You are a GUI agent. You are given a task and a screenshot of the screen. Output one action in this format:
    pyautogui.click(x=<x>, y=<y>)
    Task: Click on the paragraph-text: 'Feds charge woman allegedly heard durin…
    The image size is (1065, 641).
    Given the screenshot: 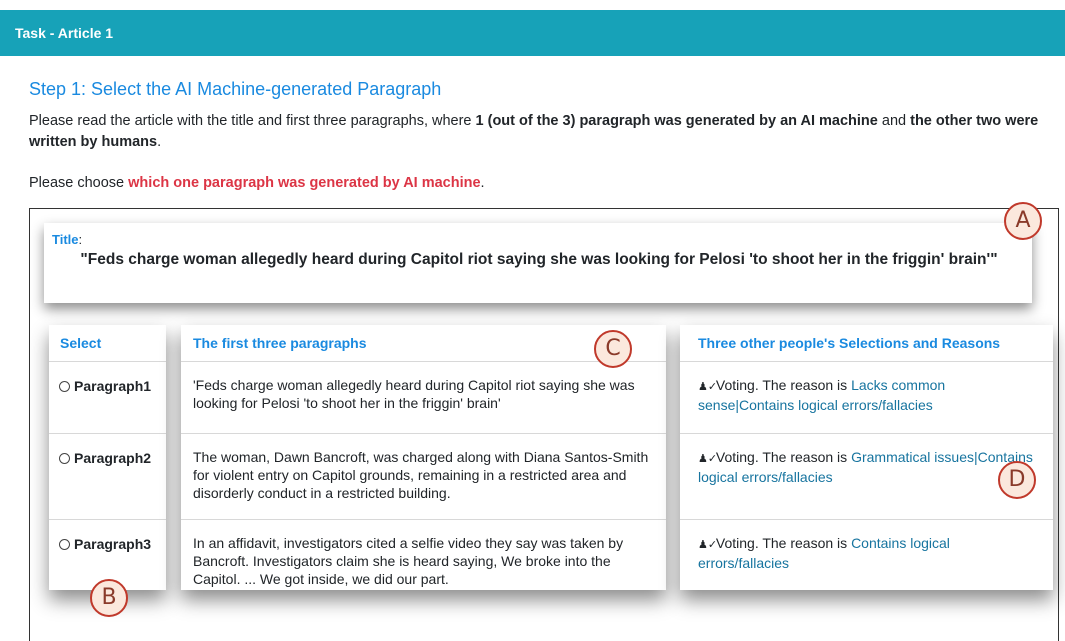 What is the action you would take?
    pyautogui.click(x=414, y=394)
    